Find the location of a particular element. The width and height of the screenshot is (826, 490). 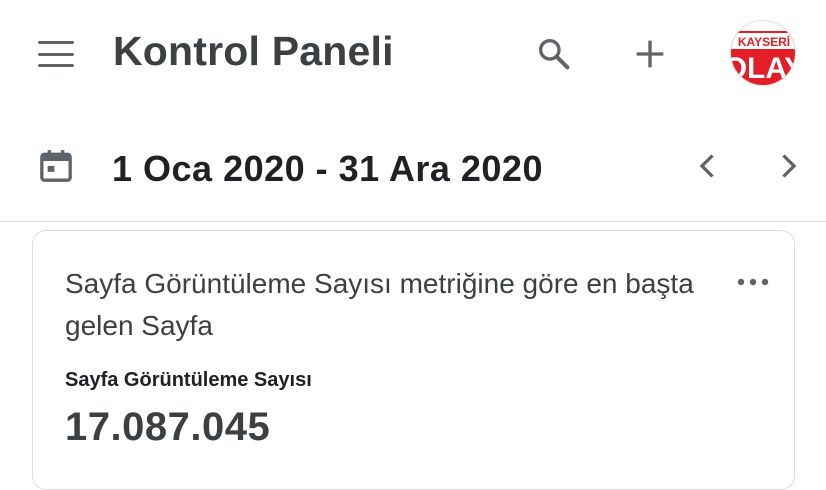

date-range-label: 1 Oca 2020 - 31 Ara 2020 is located at coordinates (327, 169).